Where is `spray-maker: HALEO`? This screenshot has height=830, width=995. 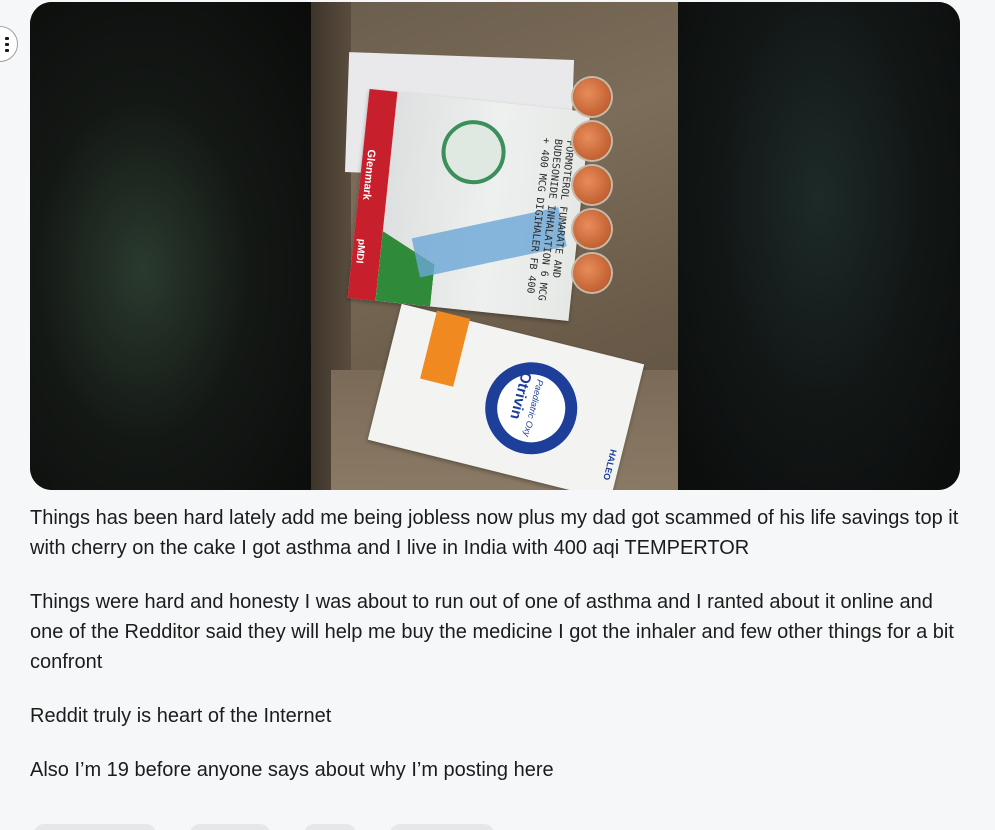
spray-maker: HALEO is located at coordinates (610, 465).